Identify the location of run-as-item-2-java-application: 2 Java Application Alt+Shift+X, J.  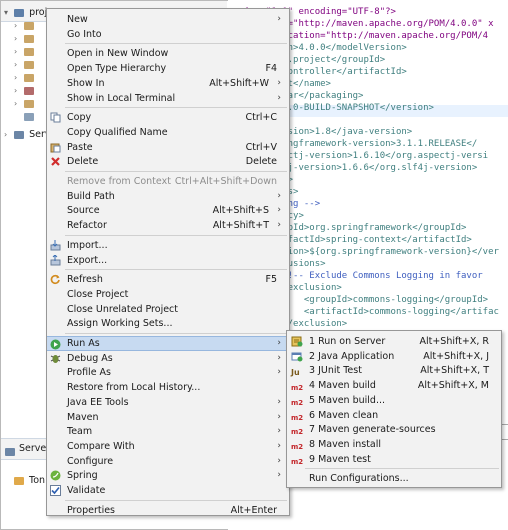
(394, 356).